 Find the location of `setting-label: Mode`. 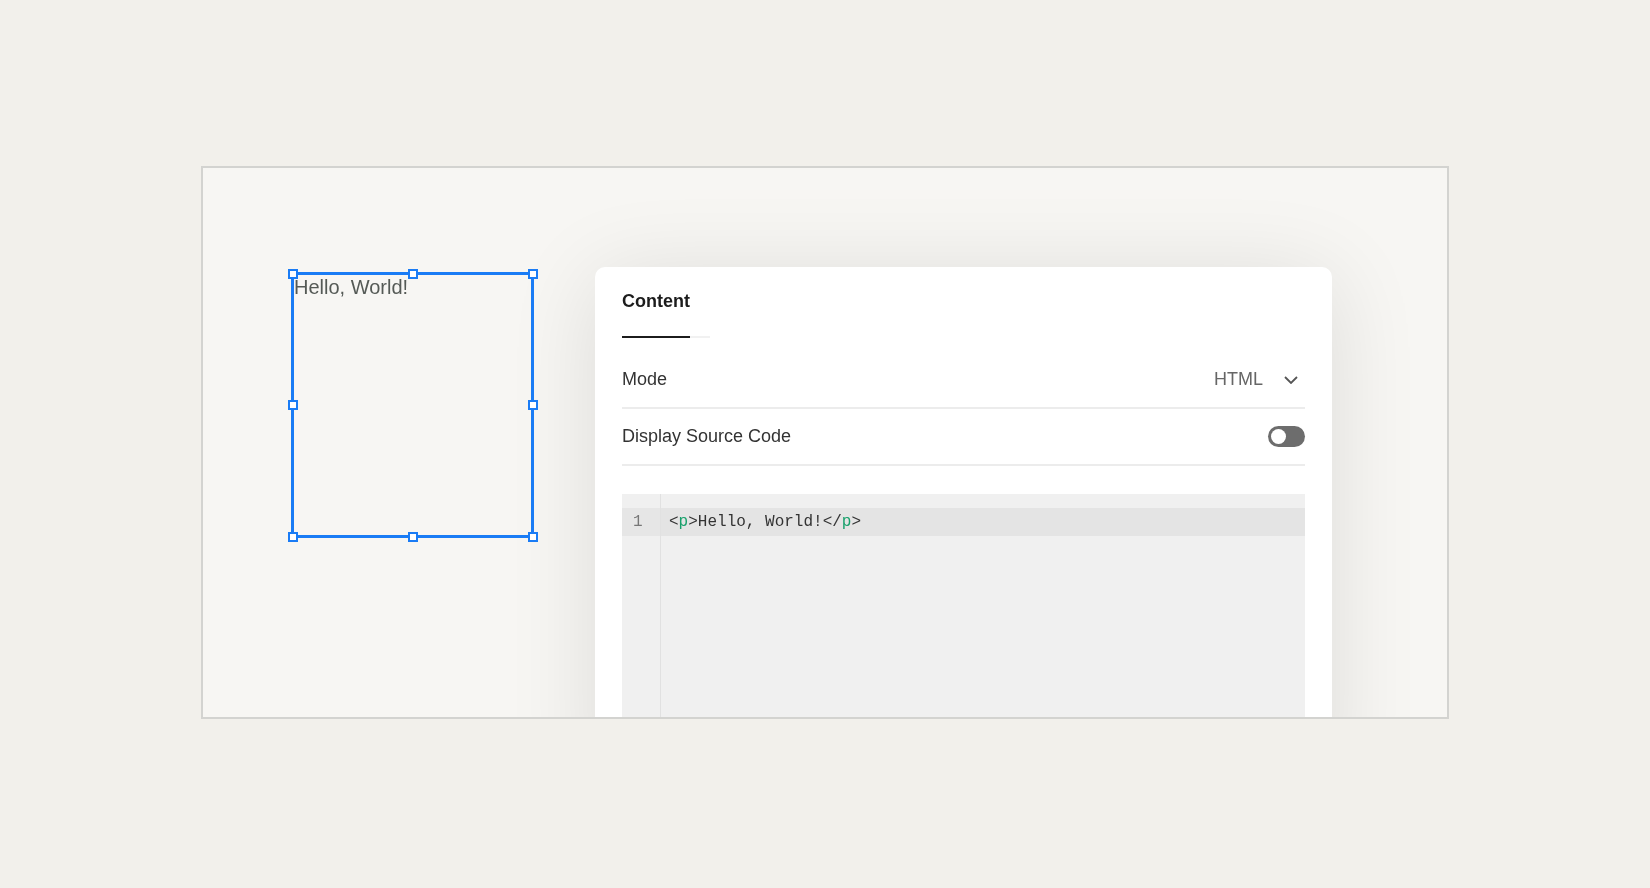

setting-label: Mode is located at coordinates (645, 379).